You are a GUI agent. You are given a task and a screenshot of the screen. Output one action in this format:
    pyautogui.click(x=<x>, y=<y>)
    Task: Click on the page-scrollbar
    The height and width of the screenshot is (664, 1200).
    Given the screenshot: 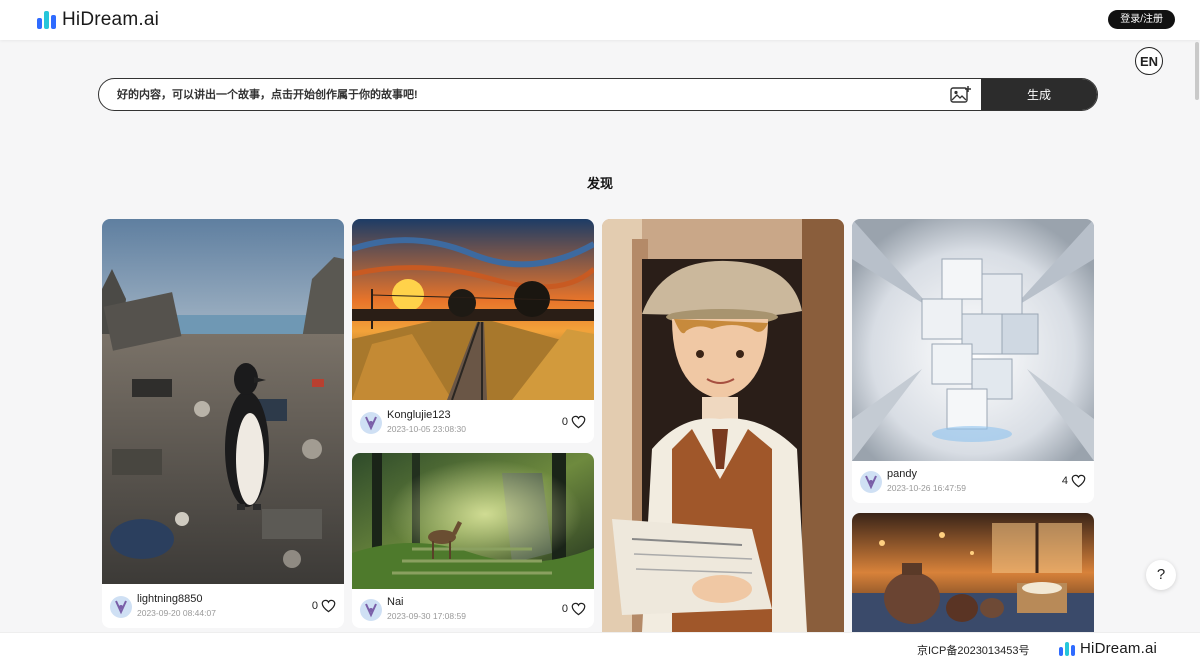 What is the action you would take?
    pyautogui.click(x=1197, y=336)
    